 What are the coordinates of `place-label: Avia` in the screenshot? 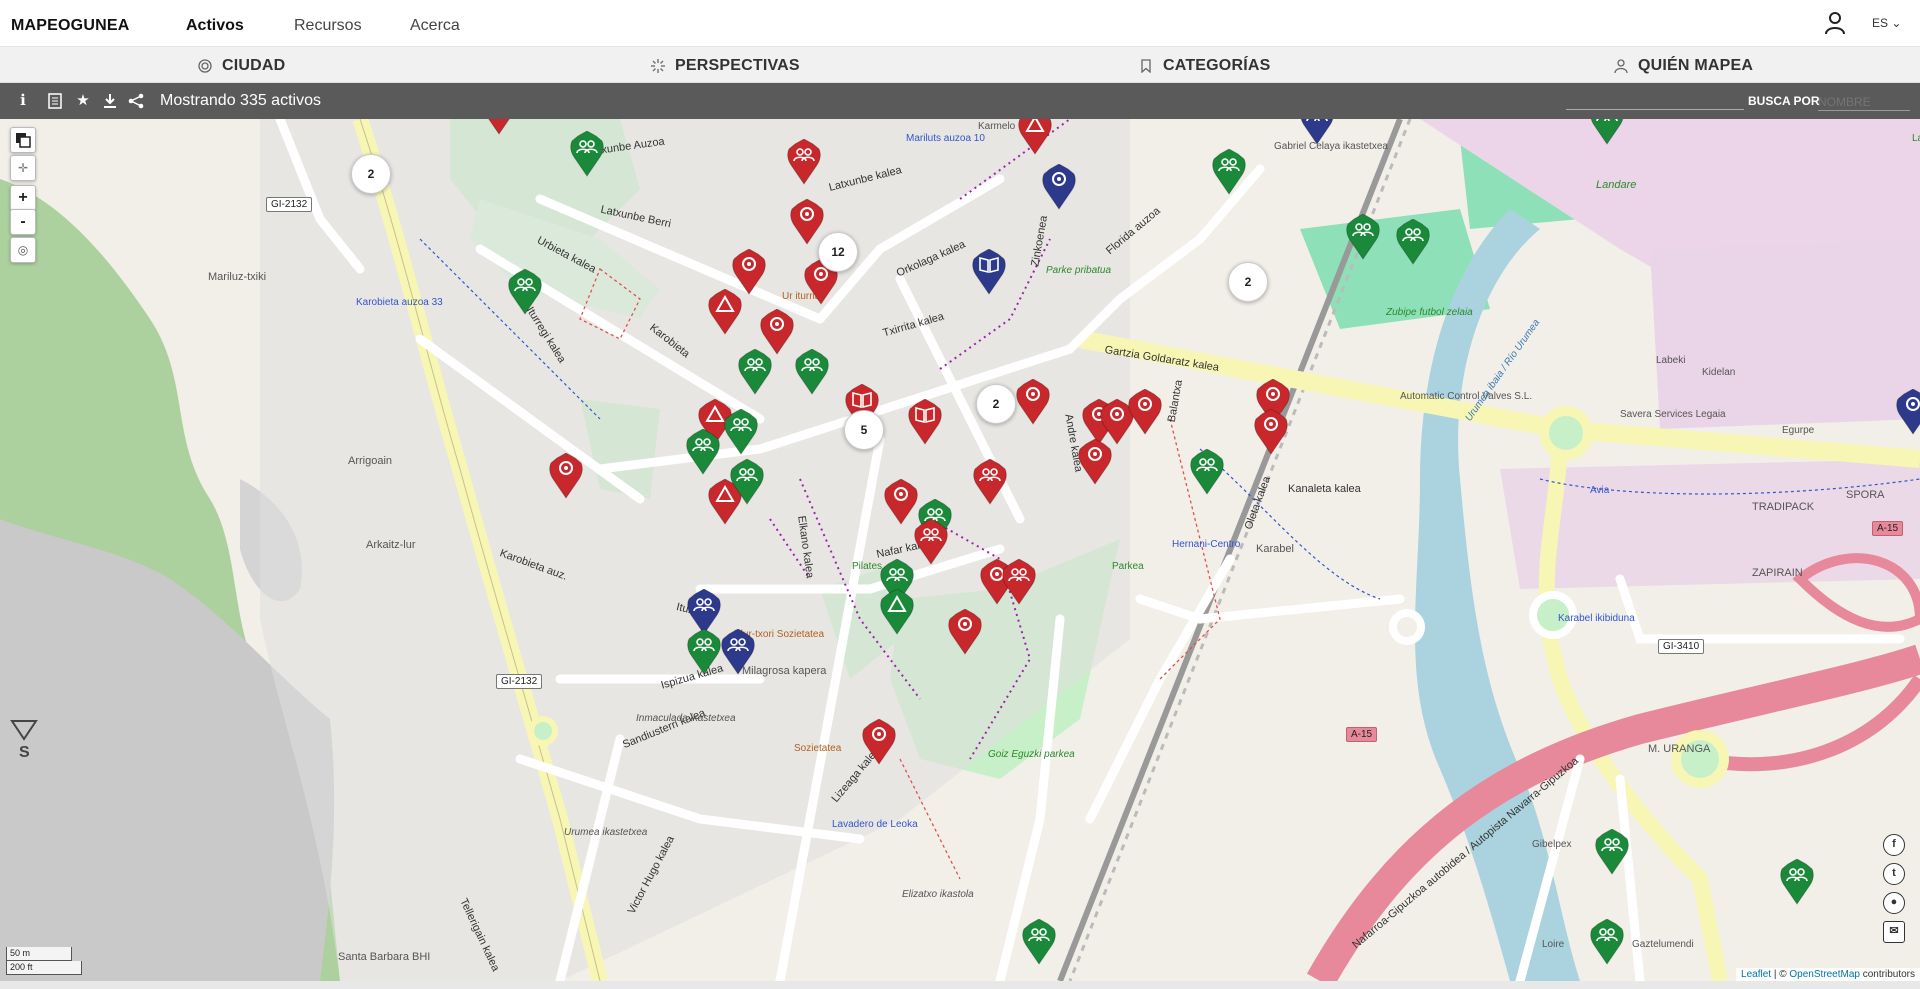 It's located at (1600, 490).